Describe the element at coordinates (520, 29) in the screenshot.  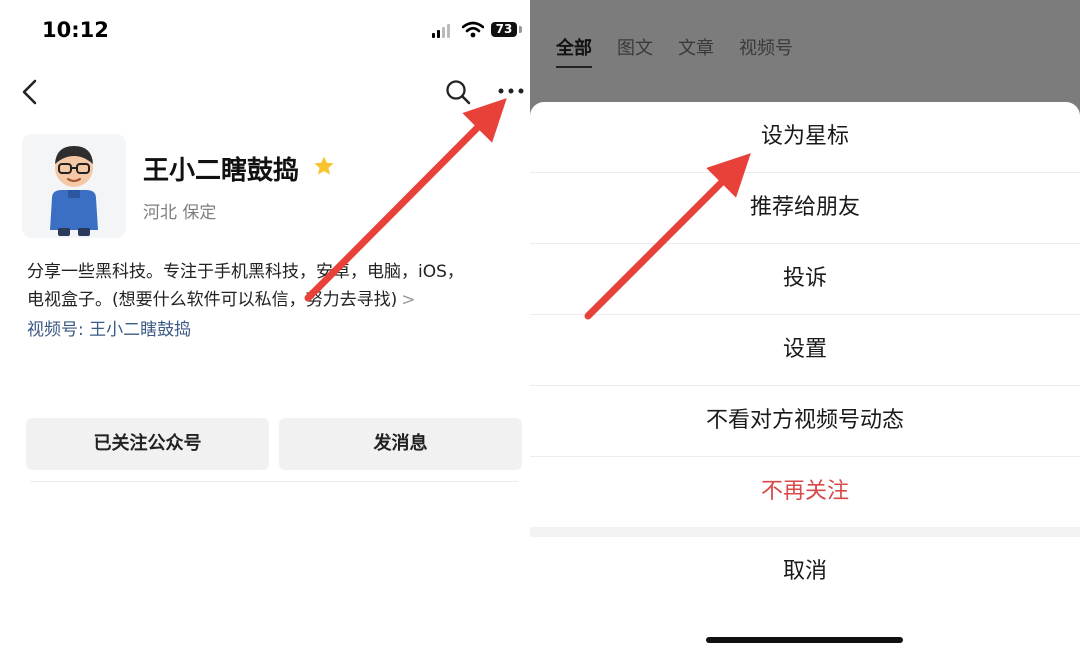
I see `battery-tip` at that location.